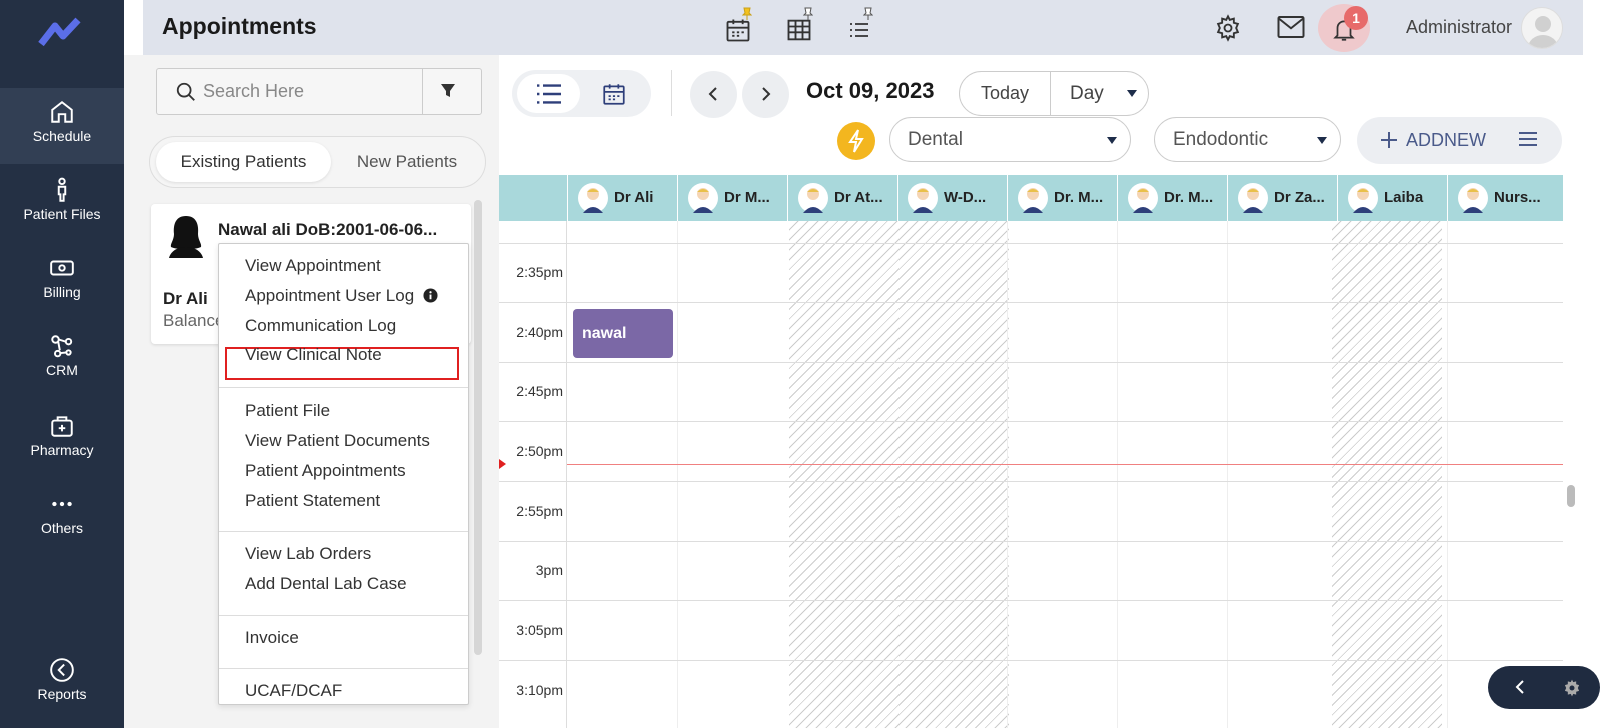  I want to click on avatar, so click(1542, 28).